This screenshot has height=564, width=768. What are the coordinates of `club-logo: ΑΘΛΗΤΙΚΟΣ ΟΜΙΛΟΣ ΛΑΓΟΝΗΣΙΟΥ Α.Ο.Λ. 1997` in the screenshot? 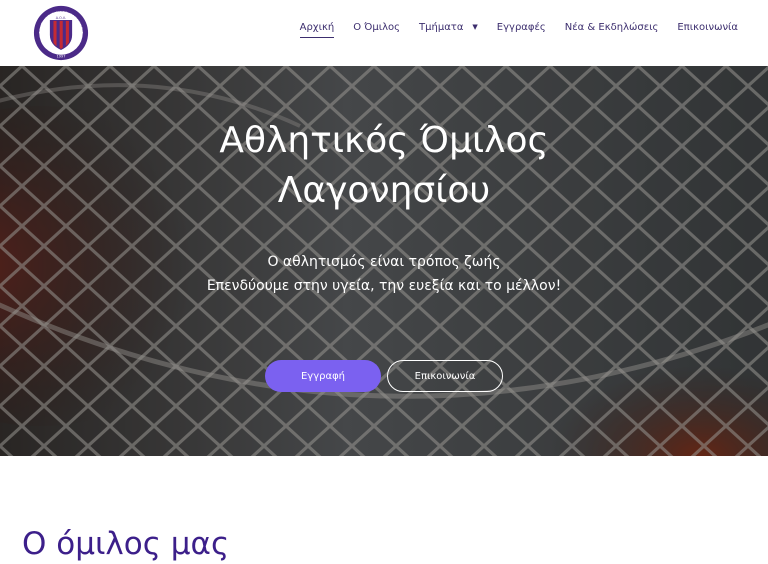 It's located at (61, 33).